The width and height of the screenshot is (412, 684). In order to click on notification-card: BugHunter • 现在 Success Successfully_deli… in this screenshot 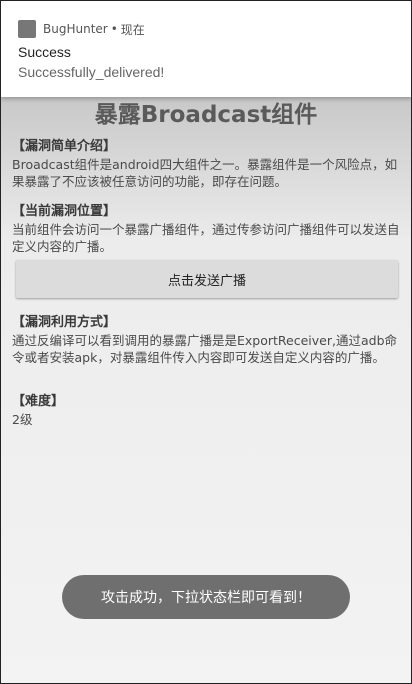, I will do `click(206, 49)`.